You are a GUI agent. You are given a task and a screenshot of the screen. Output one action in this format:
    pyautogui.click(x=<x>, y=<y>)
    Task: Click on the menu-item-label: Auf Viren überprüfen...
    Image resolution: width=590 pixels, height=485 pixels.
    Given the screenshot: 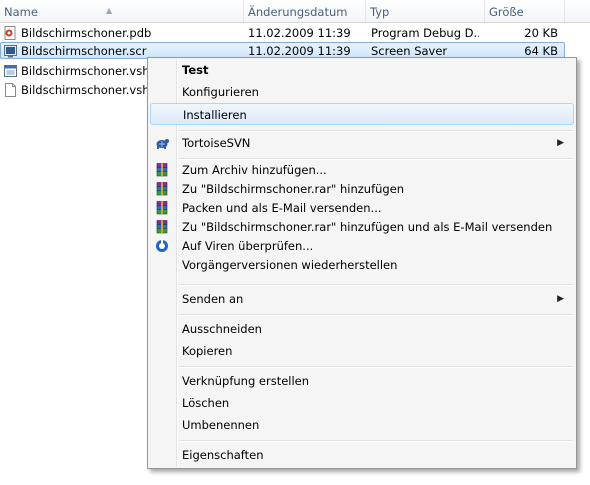 What is the action you would take?
    pyautogui.click(x=248, y=246)
    